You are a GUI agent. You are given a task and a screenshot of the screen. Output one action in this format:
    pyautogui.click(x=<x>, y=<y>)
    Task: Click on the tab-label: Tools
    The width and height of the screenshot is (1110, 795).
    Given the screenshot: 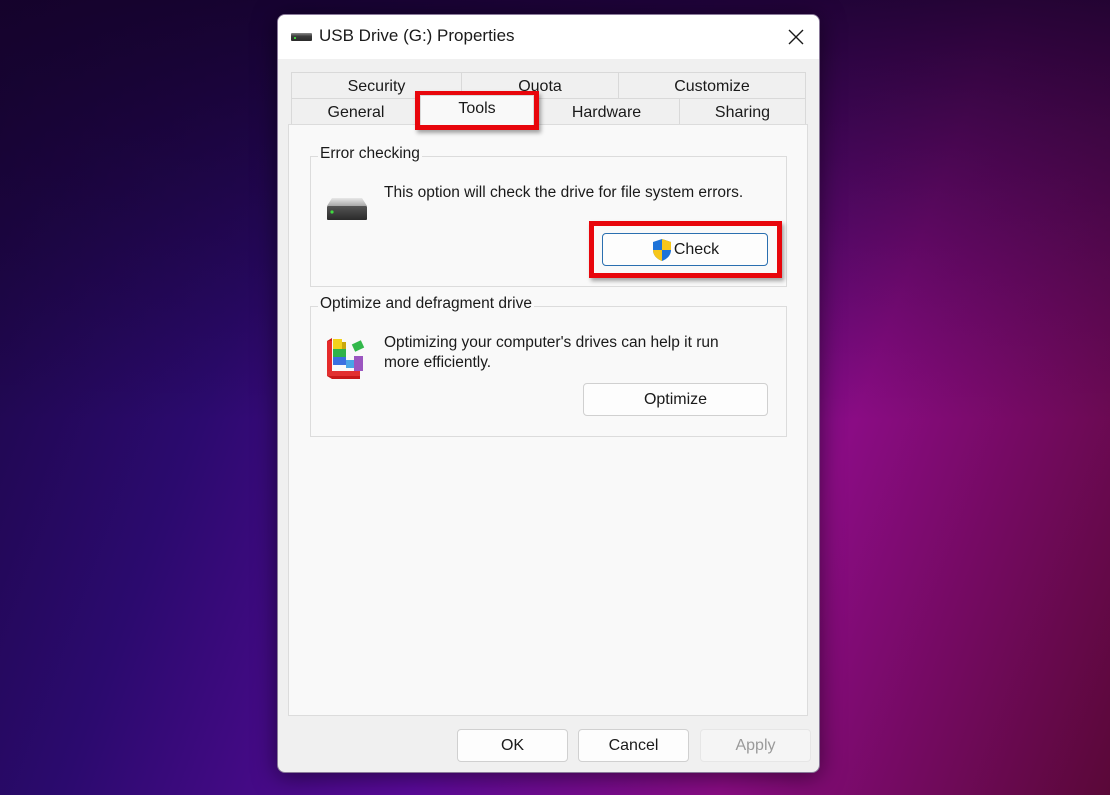 What is the action you would take?
    pyautogui.click(x=477, y=108)
    